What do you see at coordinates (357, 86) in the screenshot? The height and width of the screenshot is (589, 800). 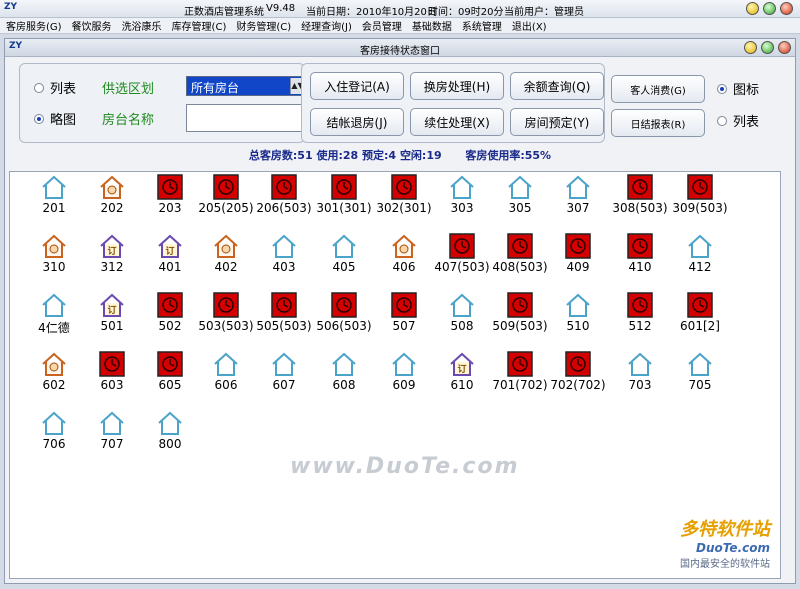 I see `checkin-button: 入住登记(A)` at bounding box center [357, 86].